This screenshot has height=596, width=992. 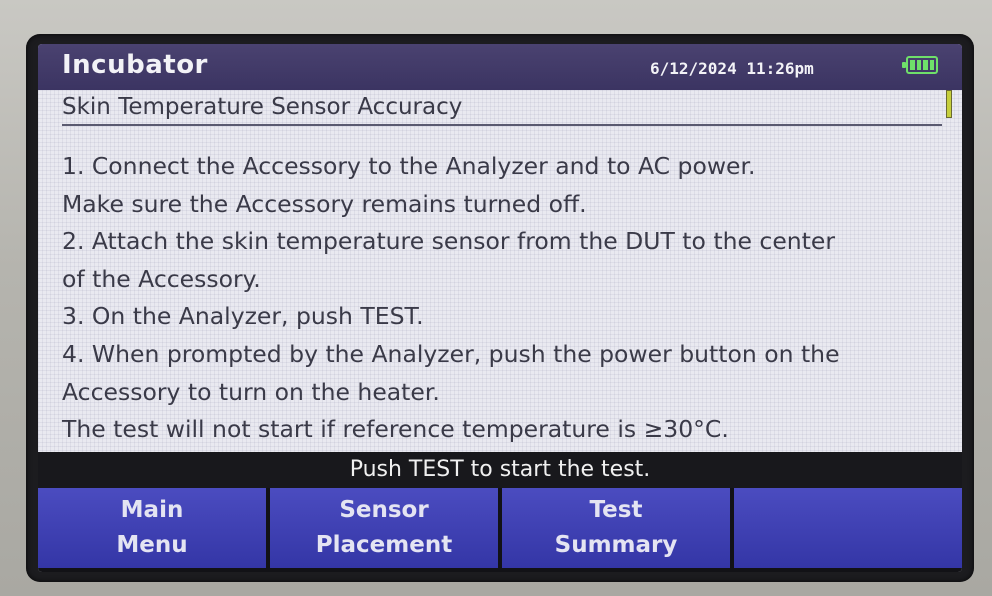 What do you see at coordinates (500, 67) in the screenshot?
I see `title-bar: Incubator 6/12/2024 11:26pm` at bounding box center [500, 67].